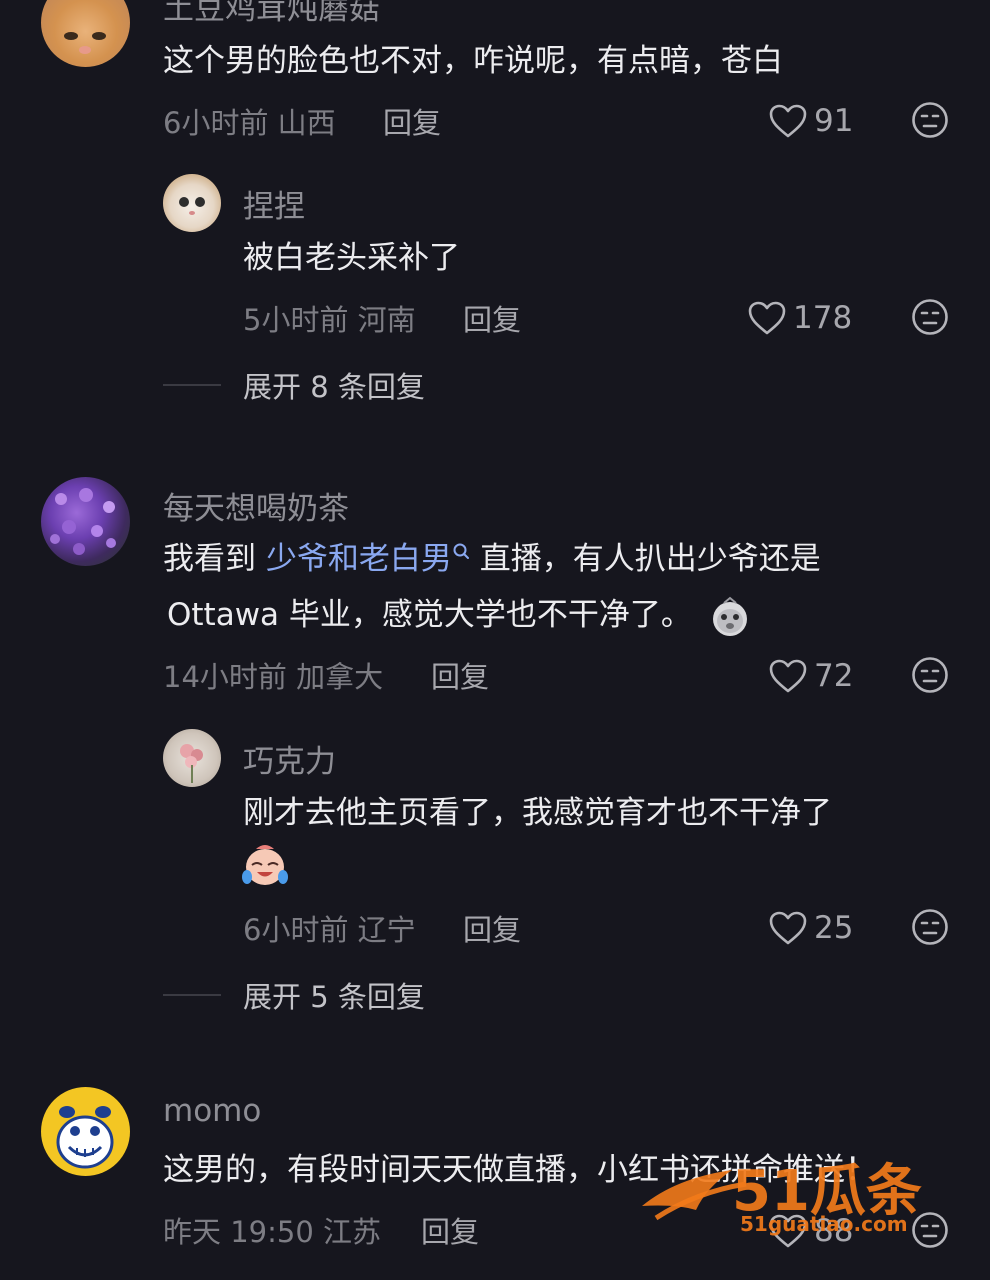  Describe the element at coordinates (249, 123) in the screenshot. I see `comment-time-location: 6小时前 山西` at that location.